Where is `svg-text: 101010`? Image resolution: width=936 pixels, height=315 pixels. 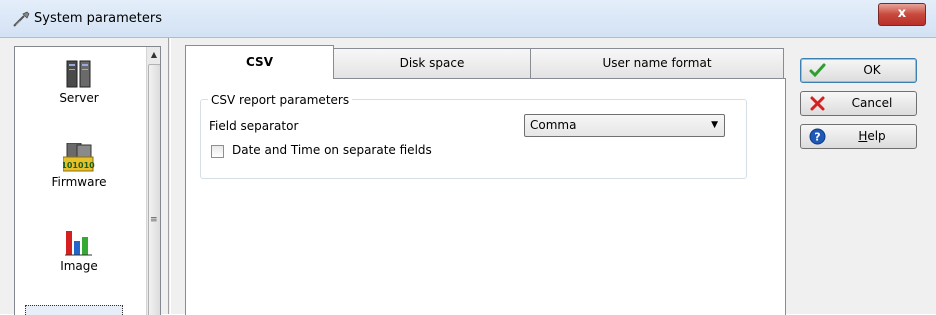
svg-text: 101010 is located at coordinates (79, 165).